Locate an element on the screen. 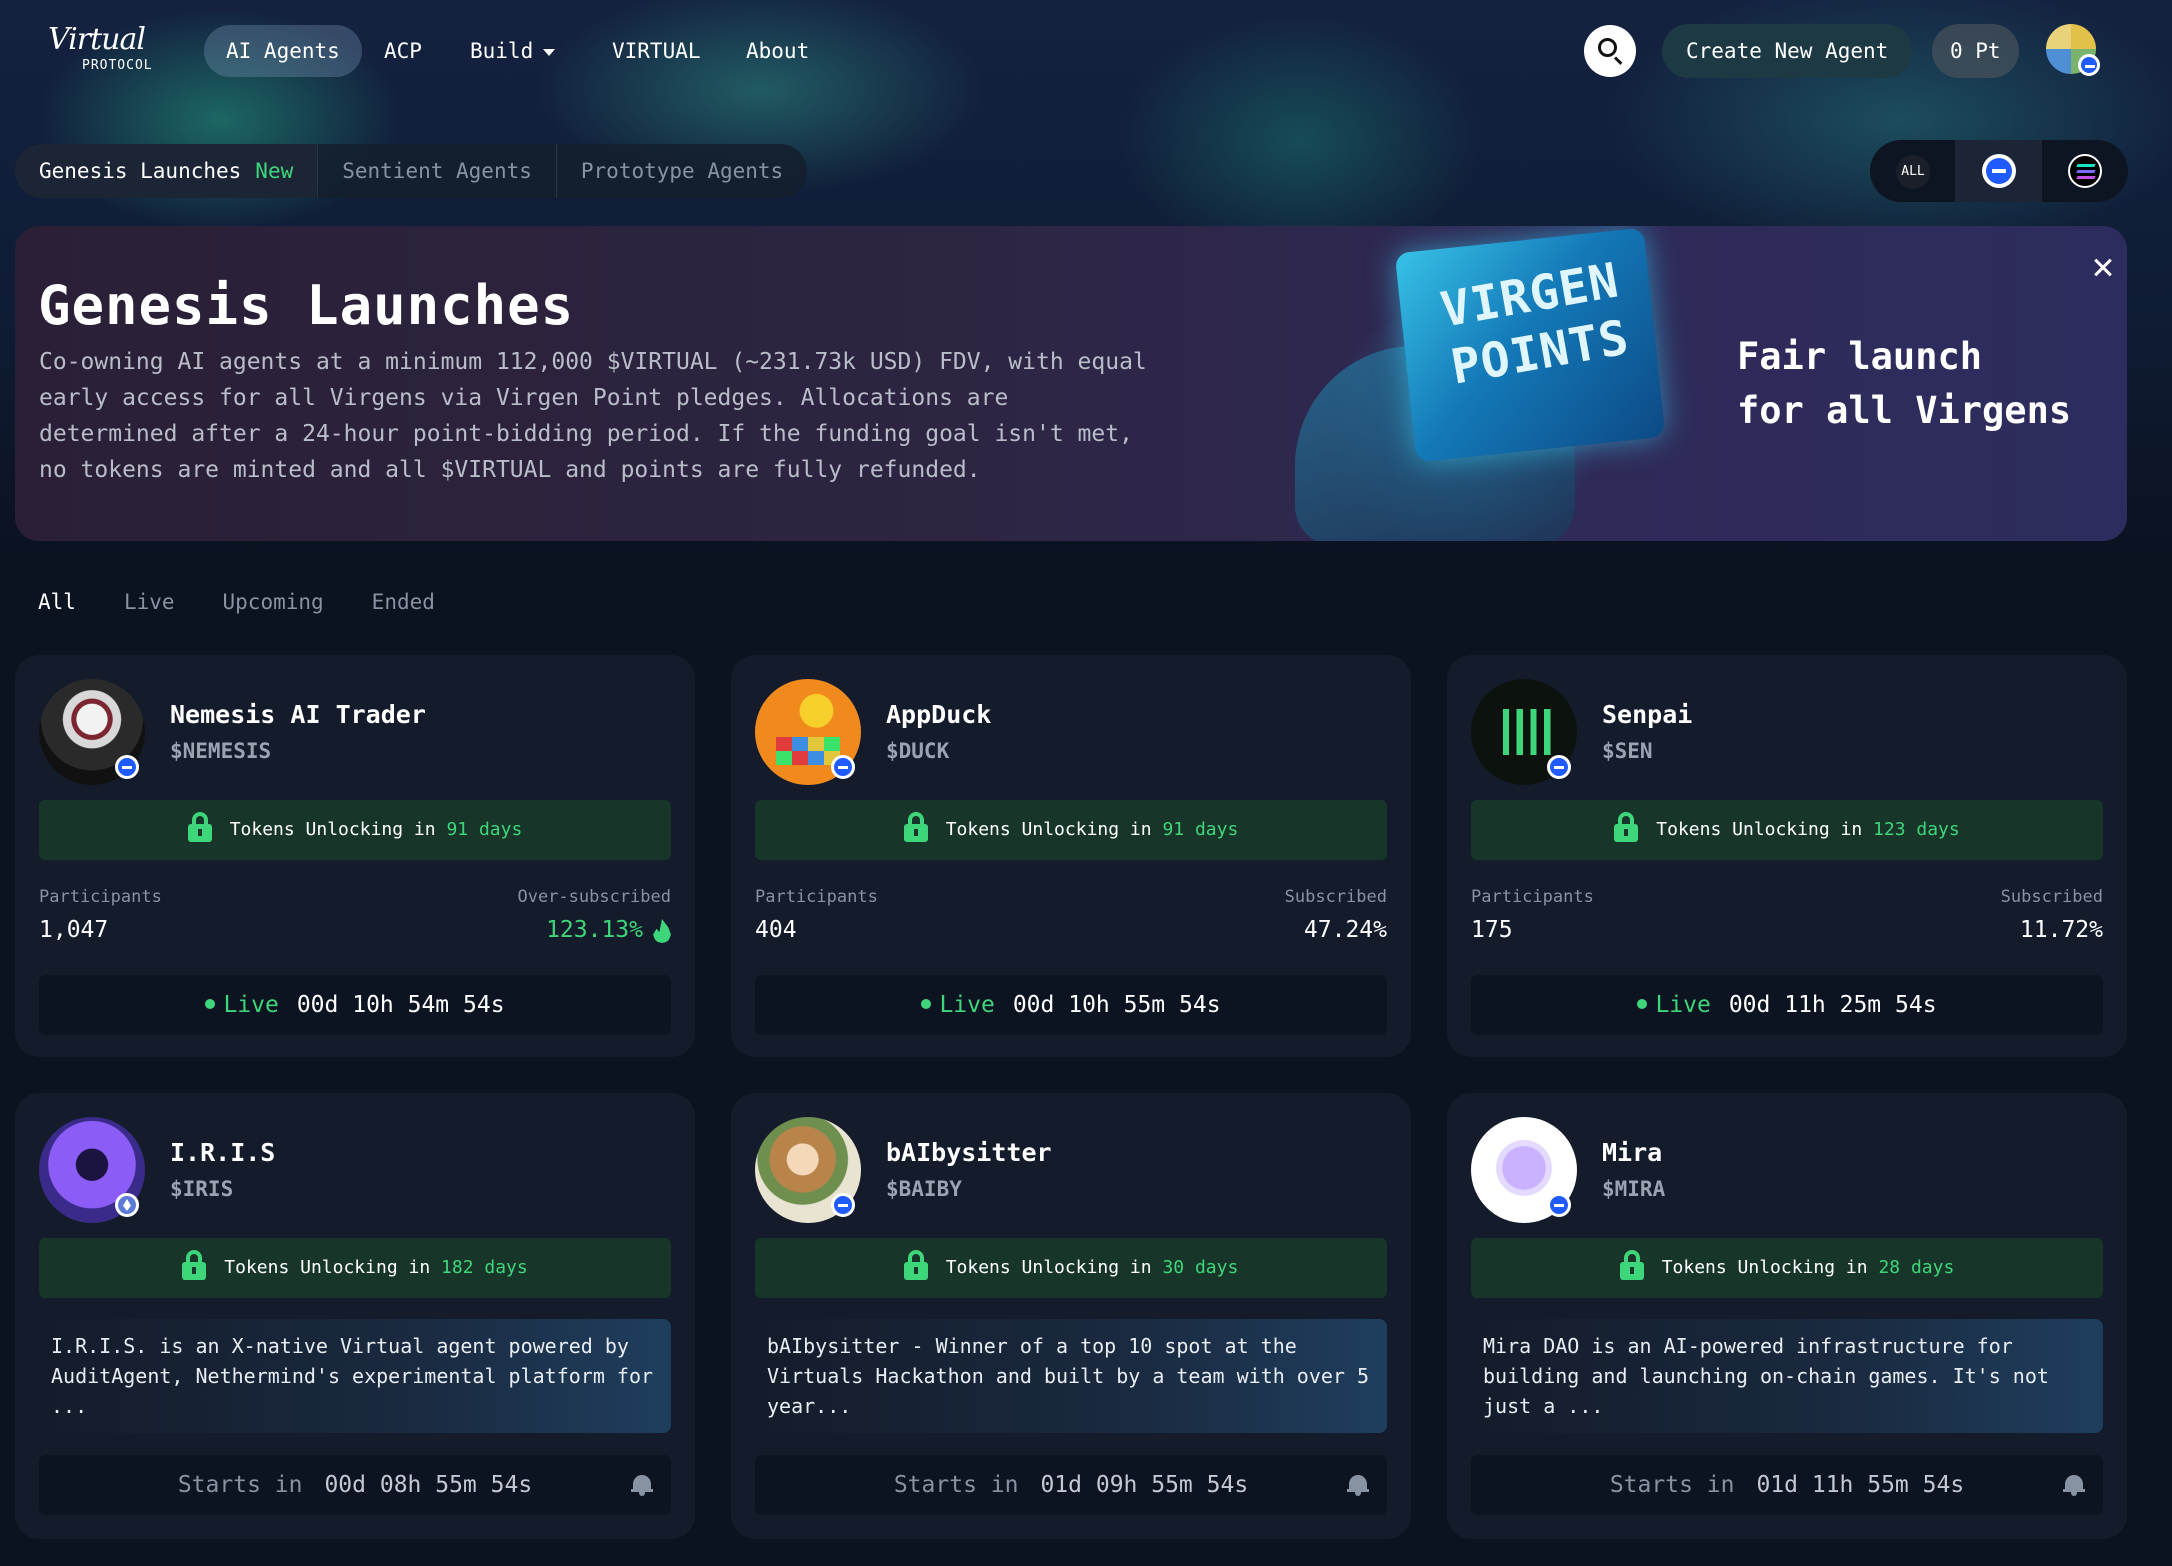 This screenshot has width=2172, height=1566. chain-selector: ALL is located at coordinates (1999, 171).